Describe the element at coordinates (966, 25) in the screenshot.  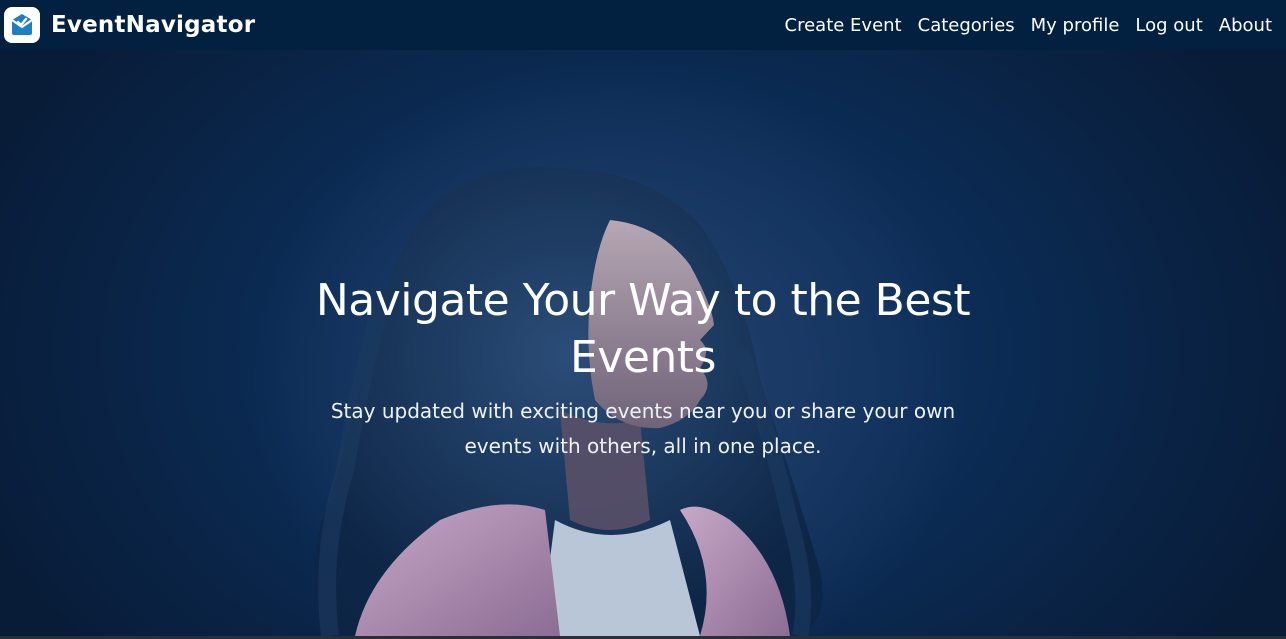
I see `nav-categories: Categories` at that location.